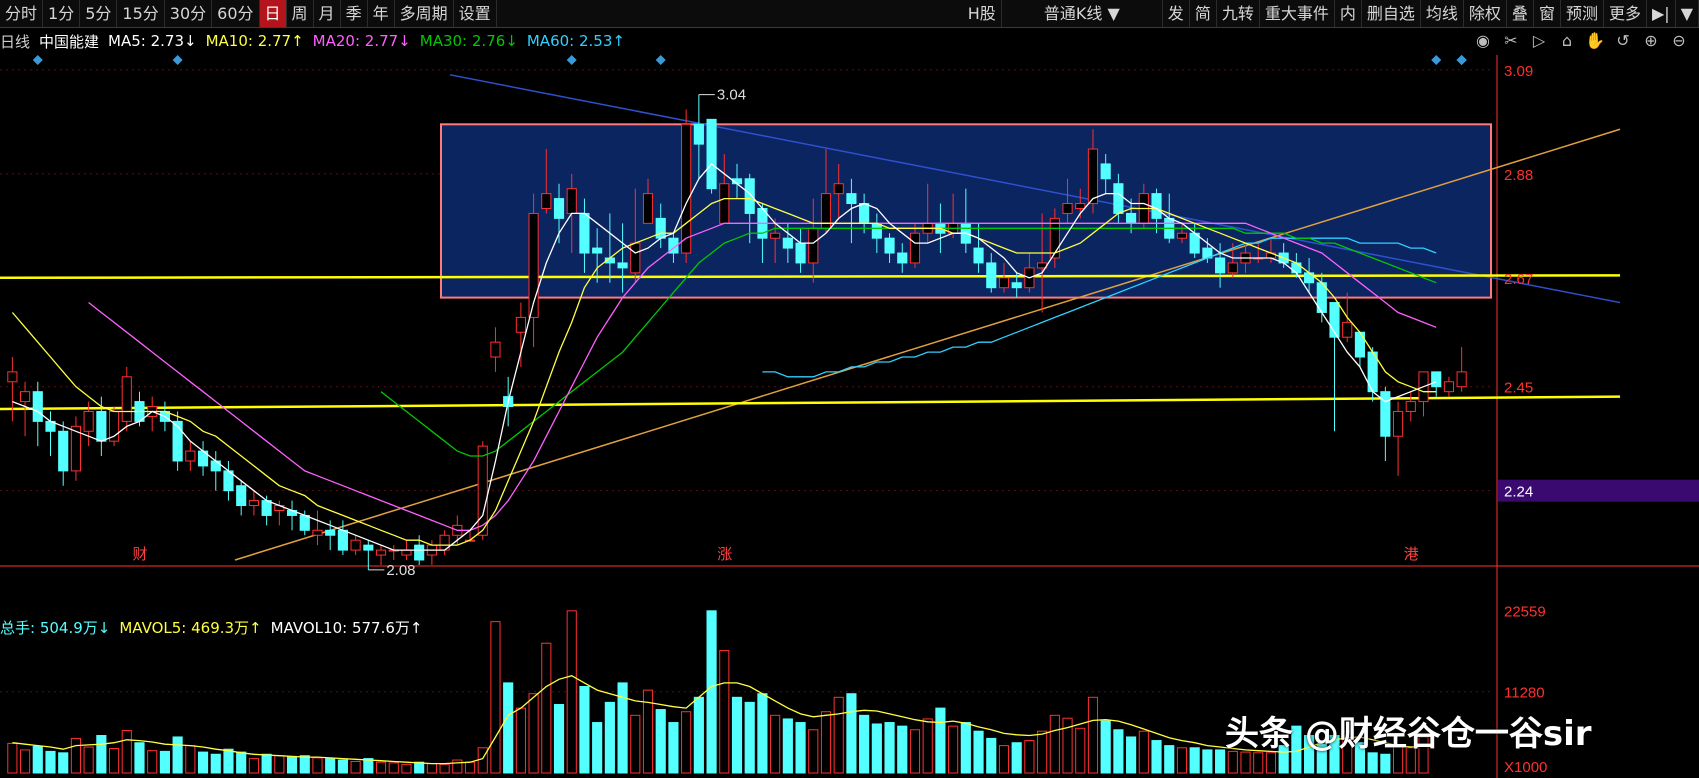 The image size is (1699, 778). I want to click on tool-button-11: 更多, so click(1625, 13).